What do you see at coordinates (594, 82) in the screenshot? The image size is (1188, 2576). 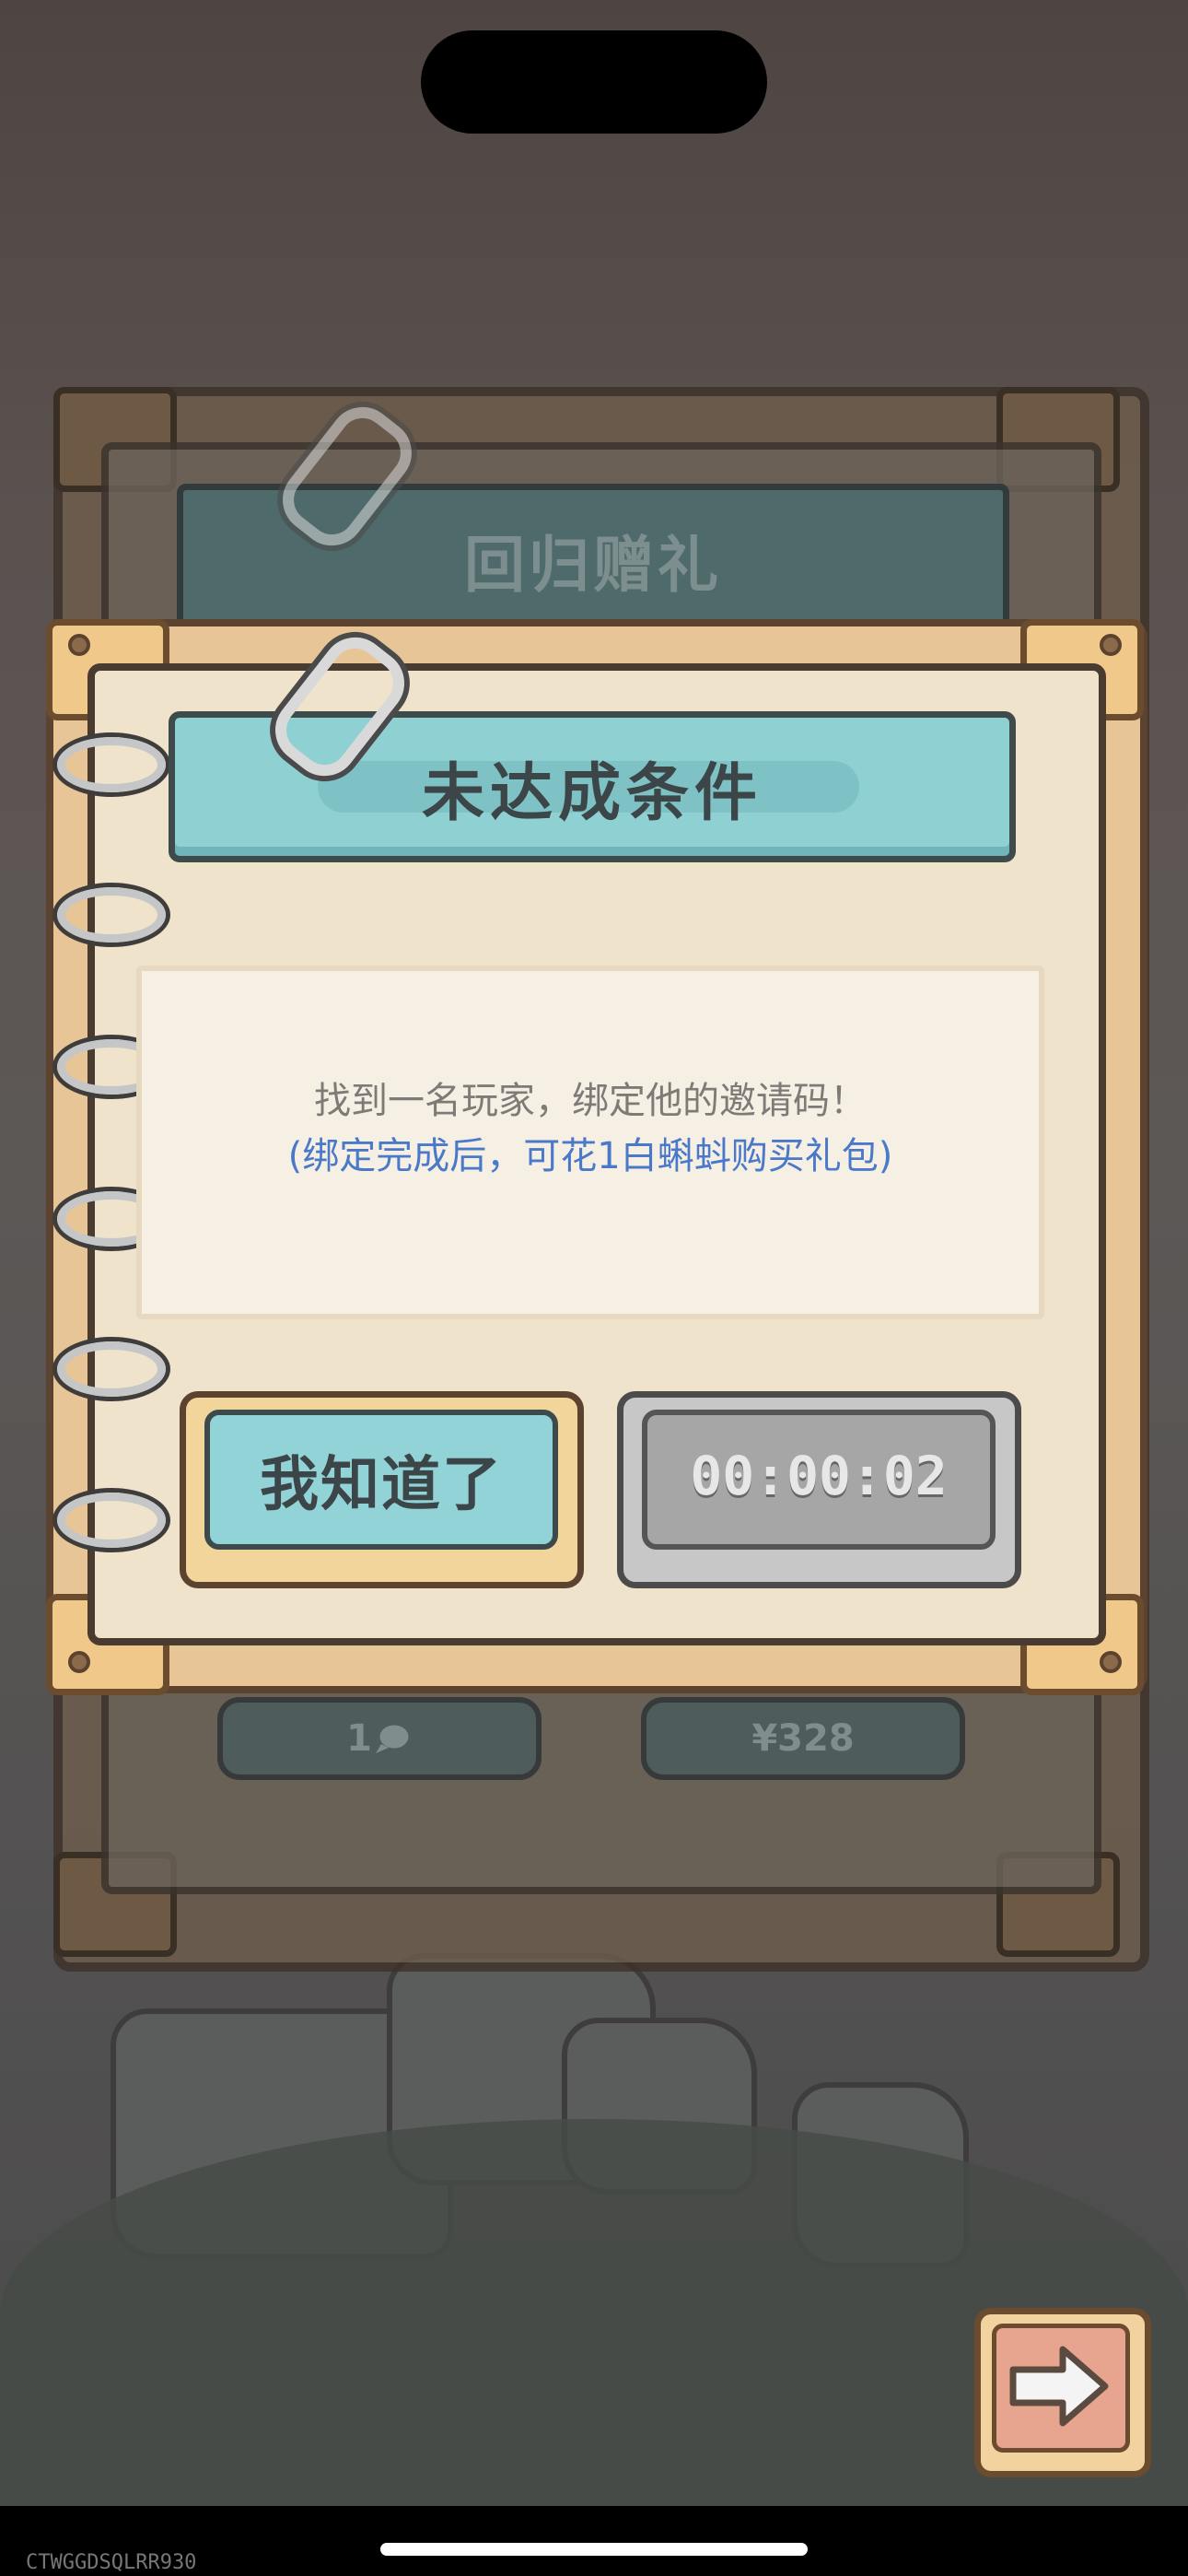 I see `dynamic-island` at bounding box center [594, 82].